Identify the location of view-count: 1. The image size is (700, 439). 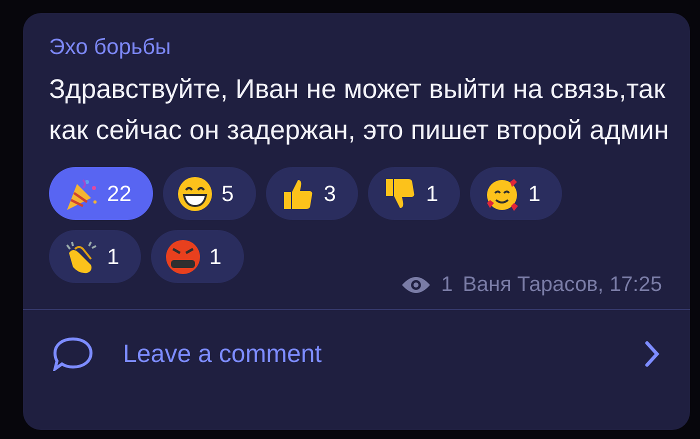
(447, 285).